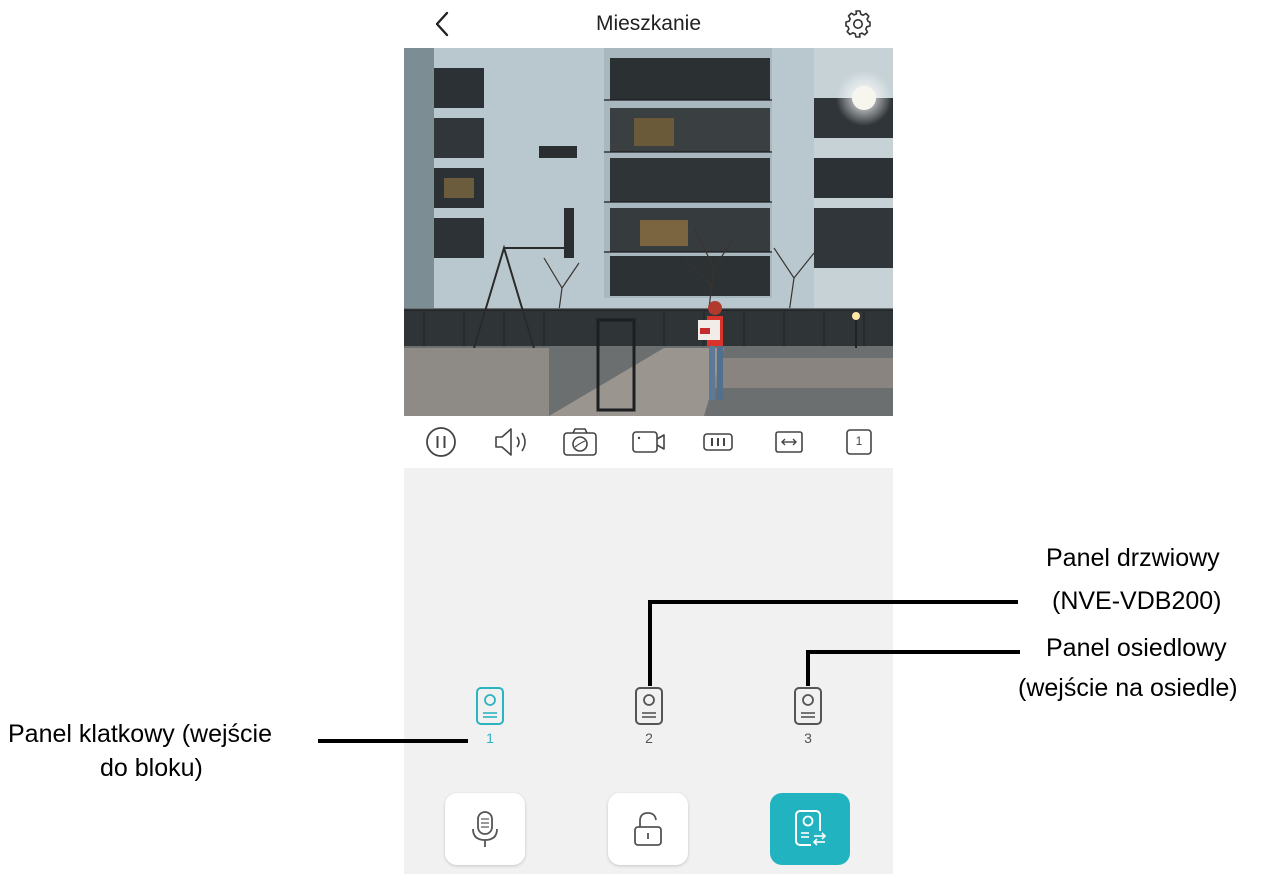 This screenshot has width=1279, height=874. I want to click on record-icon, so click(648, 442).